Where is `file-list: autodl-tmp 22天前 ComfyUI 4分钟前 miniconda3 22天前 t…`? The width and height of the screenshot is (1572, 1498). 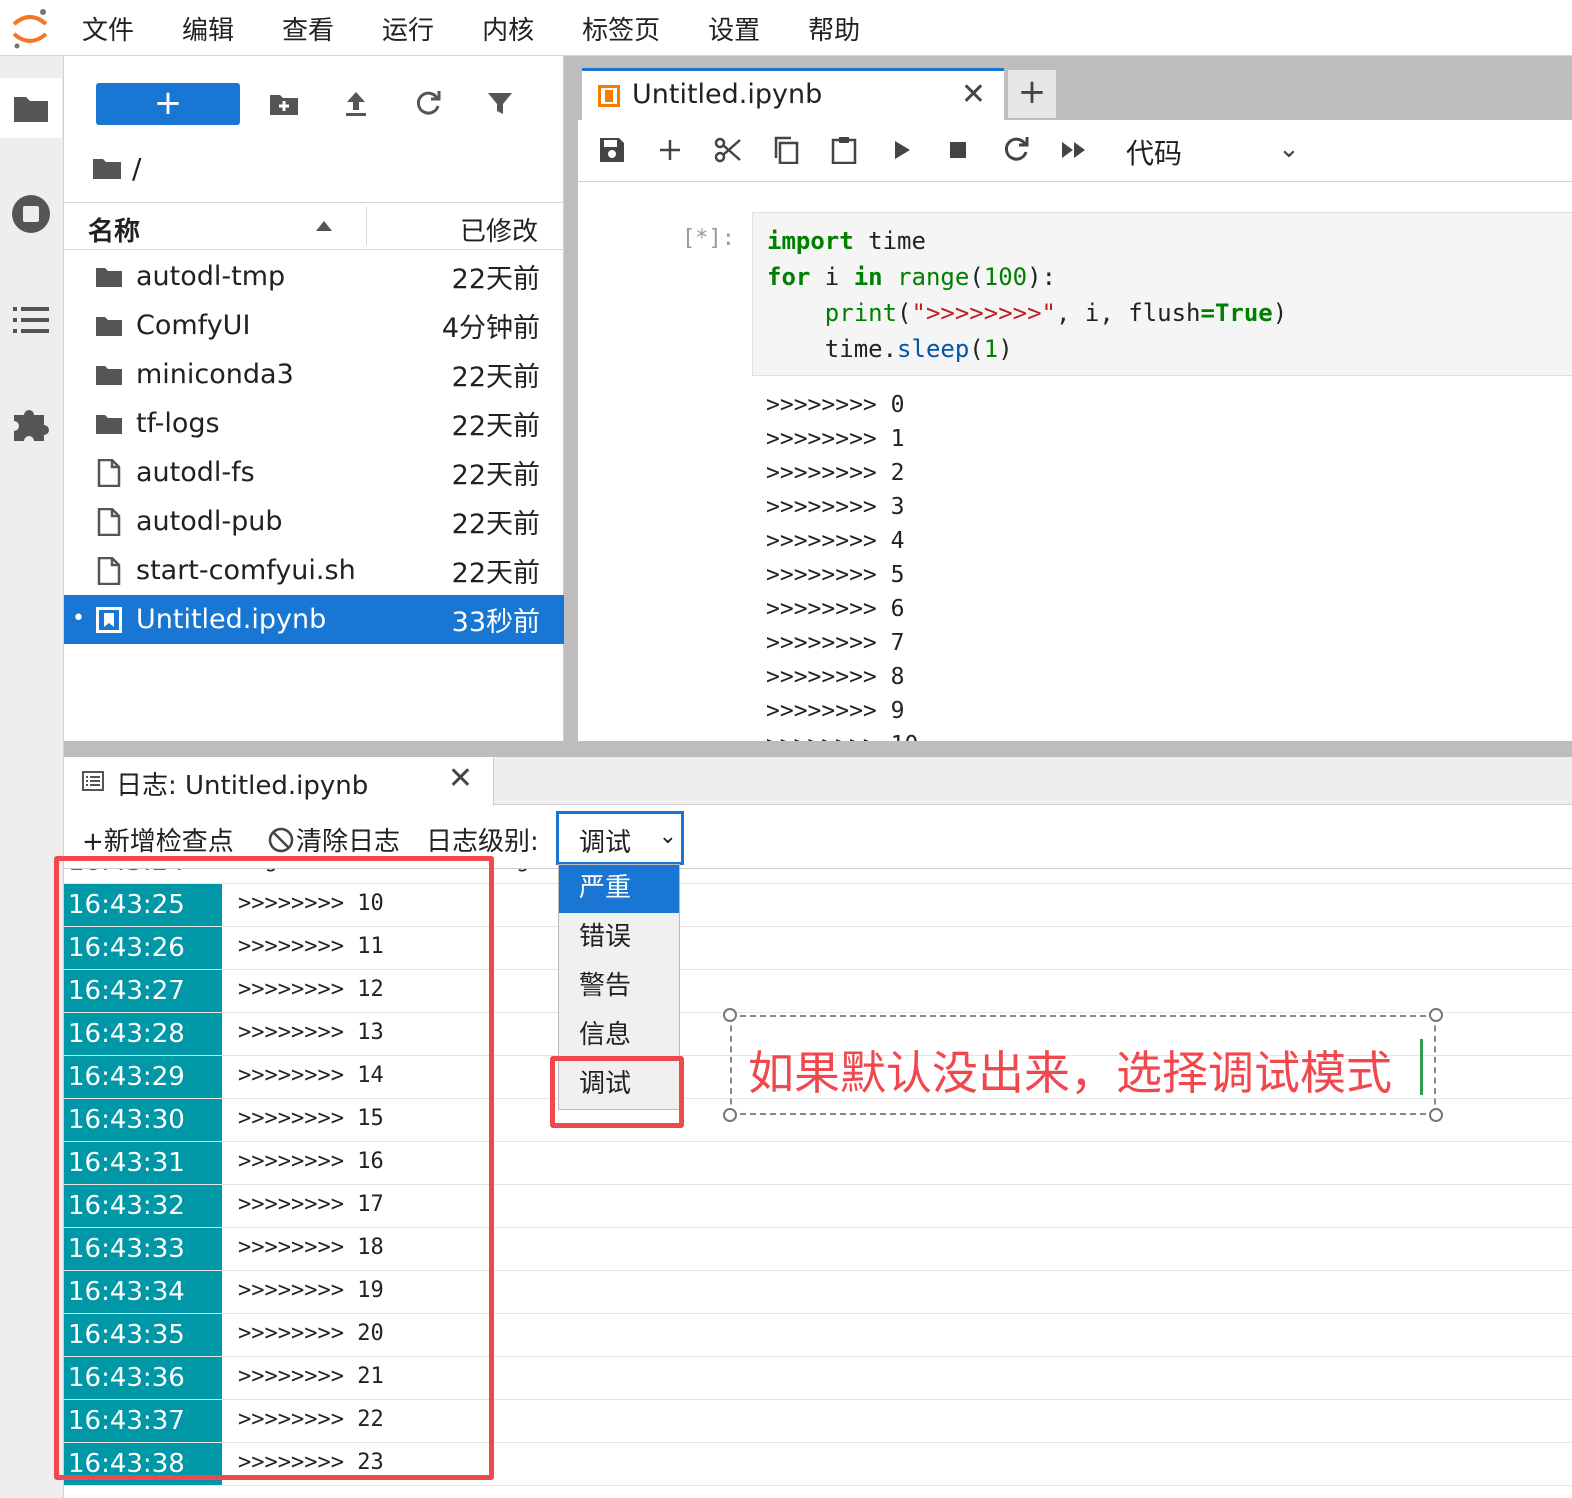
file-list: autodl-tmp 22天前 ComfyUI 4分钟前 miniconda3 22天前 t… is located at coordinates (314, 448).